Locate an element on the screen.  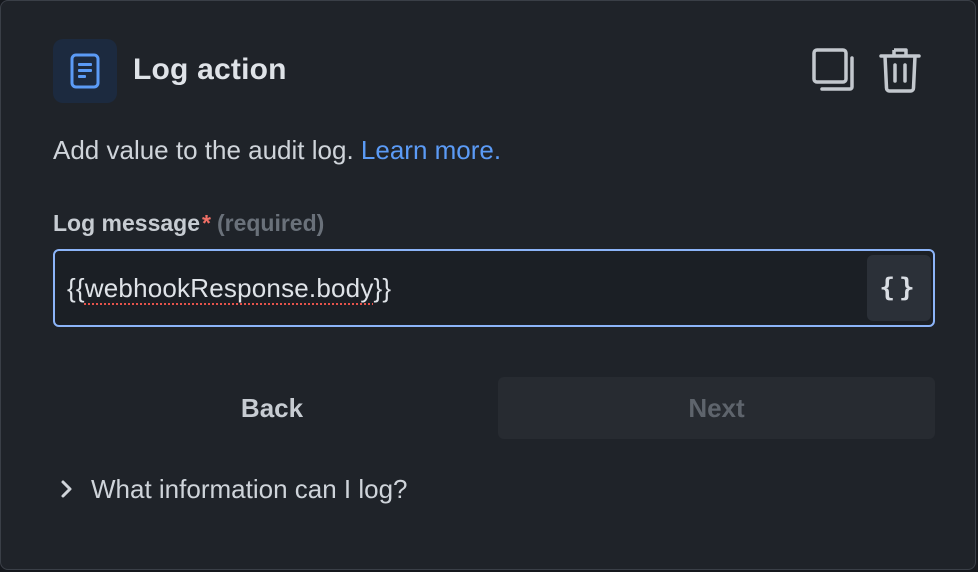
log-message-value: {{webhookResponse.body}} is located at coordinates (229, 288).